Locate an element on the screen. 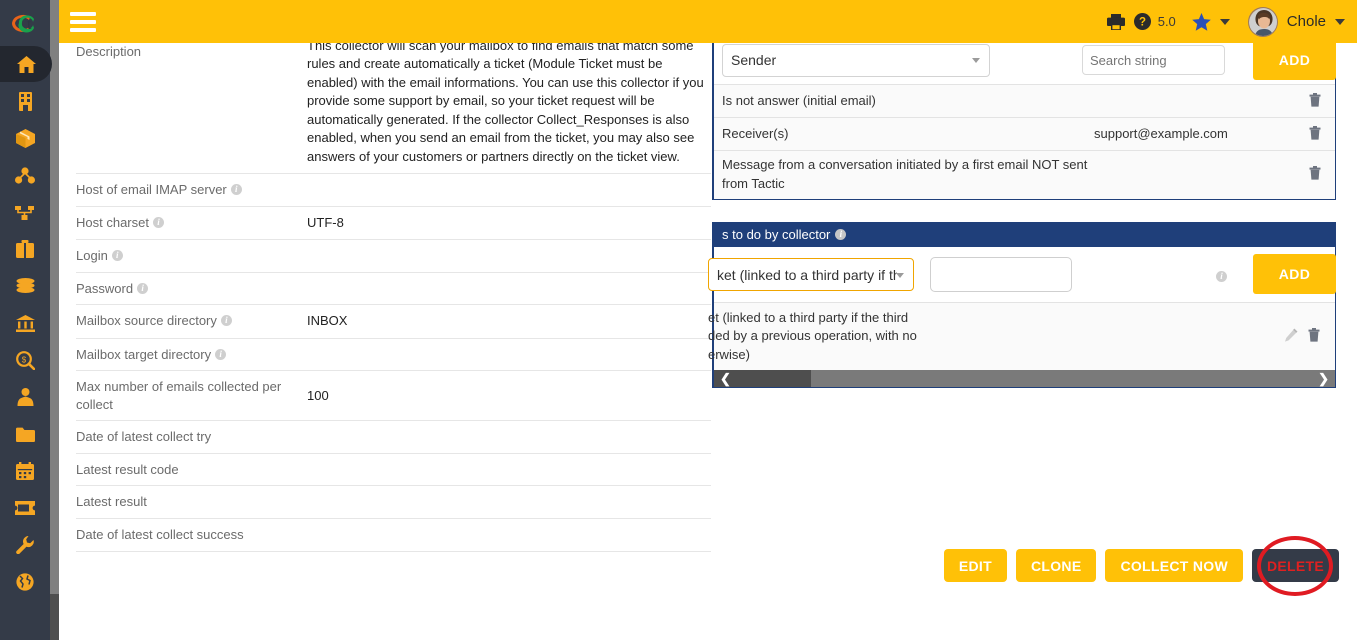  form-label: Latest result is located at coordinates (189, 502).